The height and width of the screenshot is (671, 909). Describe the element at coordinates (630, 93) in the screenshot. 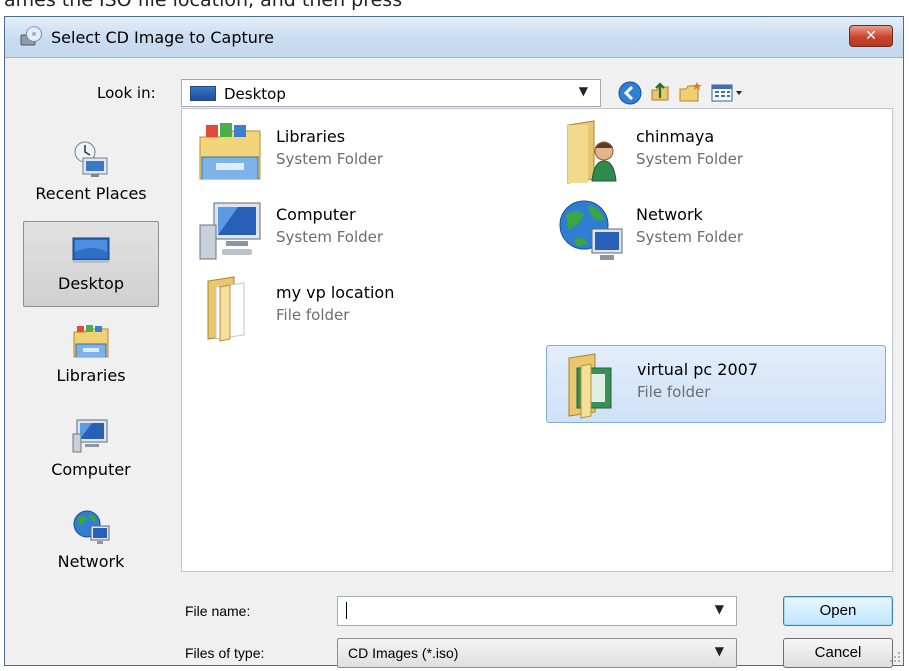

I see `back-icon` at that location.